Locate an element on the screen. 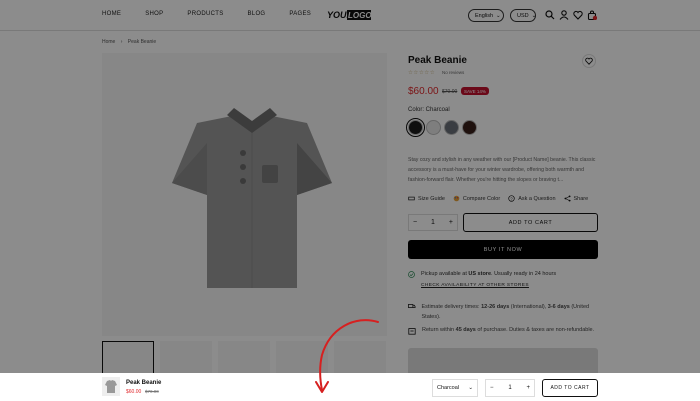  sticky-product-price: $60.00 is located at coordinates (134, 392).